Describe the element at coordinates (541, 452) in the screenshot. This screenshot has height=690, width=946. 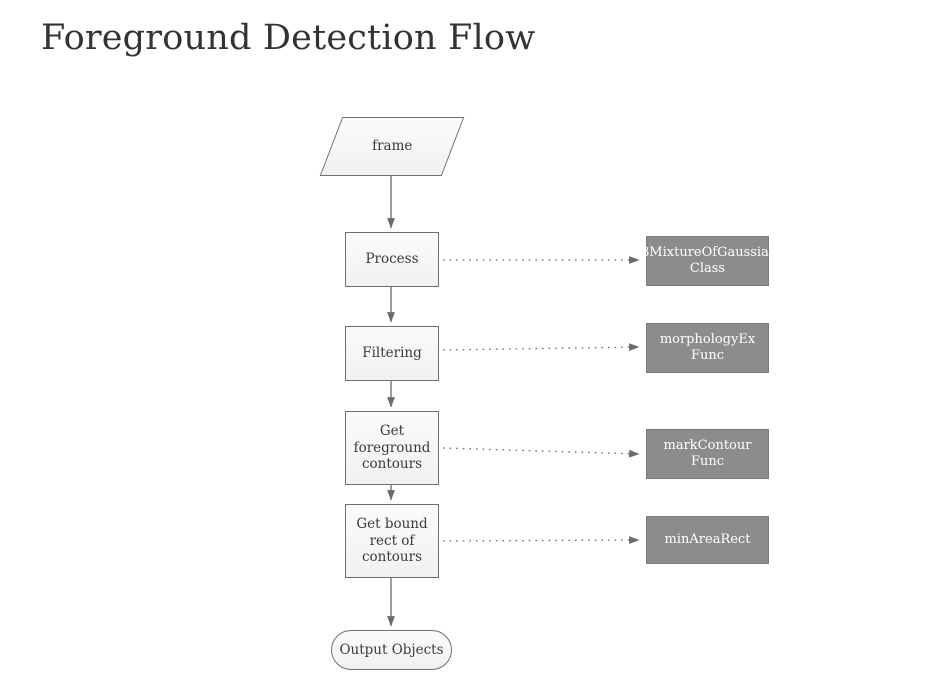
I see `edge-get-foreground-contours-to-markcontour-func` at that location.